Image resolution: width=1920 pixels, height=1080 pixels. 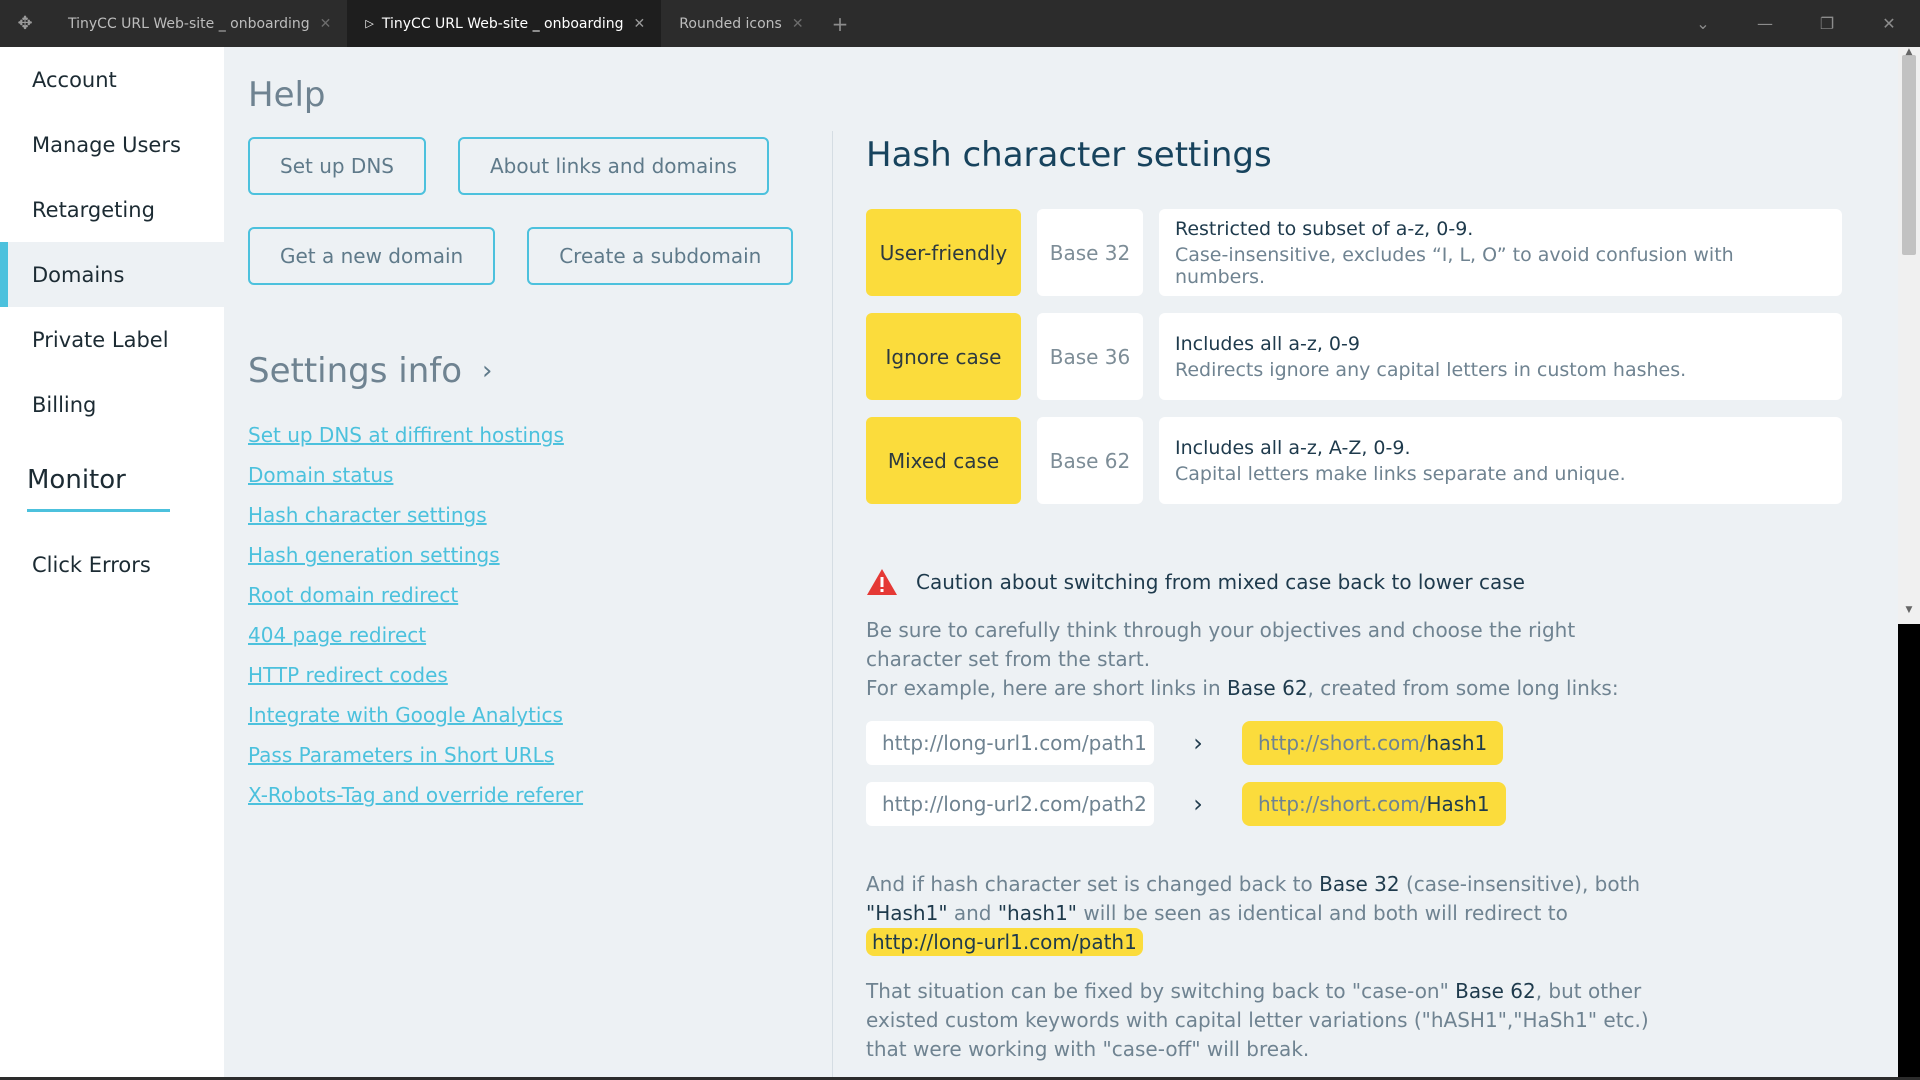 What do you see at coordinates (943, 252) in the screenshot?
I see `mode-chip: User-friendly` at bounding box center [943, 252].